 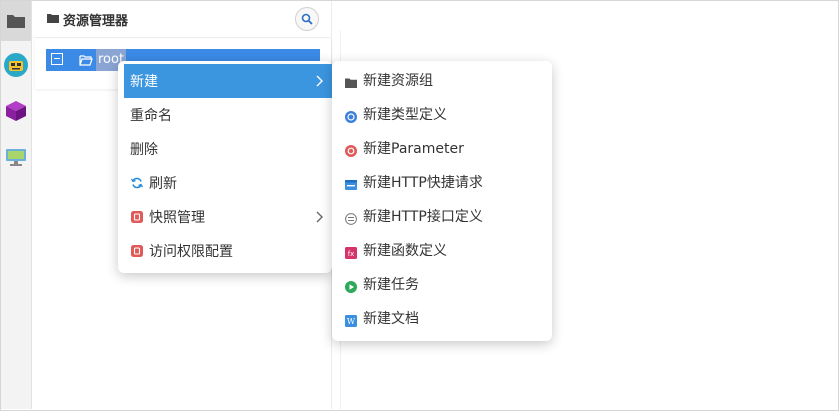 I want to click on submenu-item-new-type-definition: 新建类型定义, so click(x=442, y=115).